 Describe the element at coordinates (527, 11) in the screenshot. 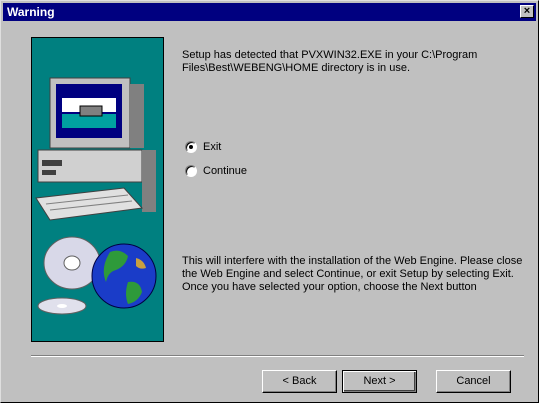

I see `close-icon: ×` at that location.